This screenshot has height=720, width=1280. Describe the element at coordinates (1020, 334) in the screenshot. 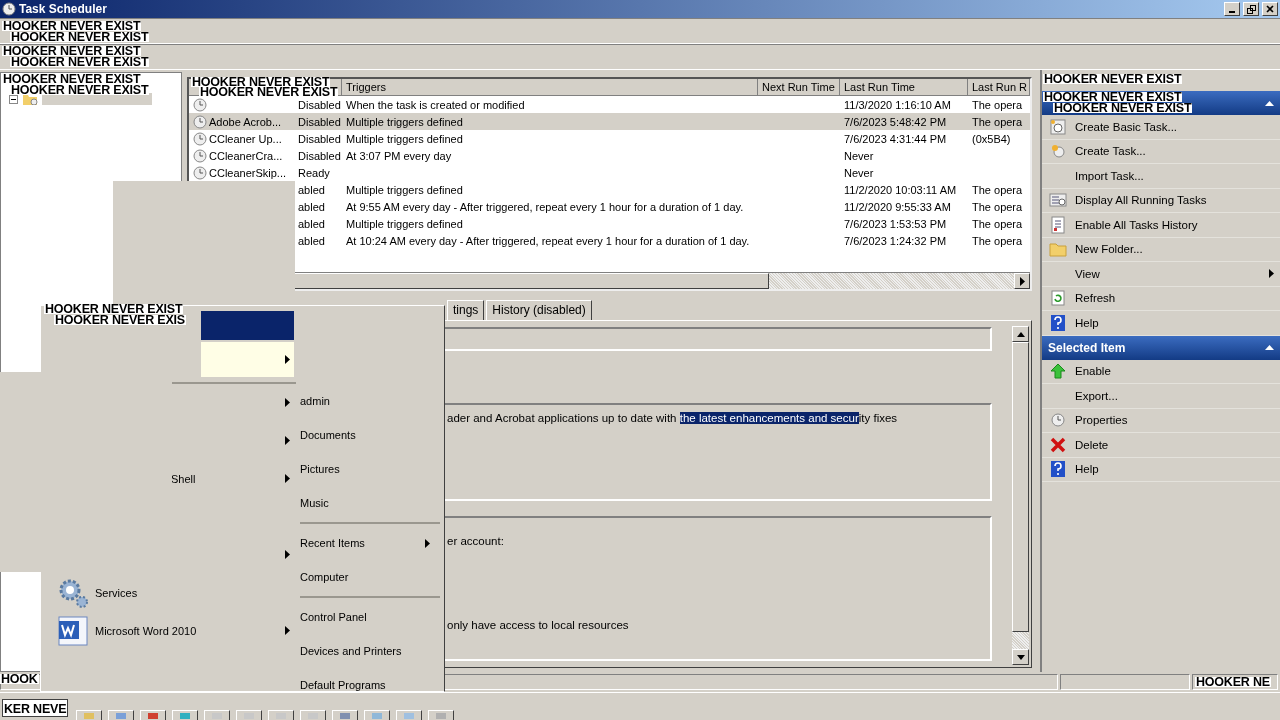

I see `scroll-up-button` at that location.